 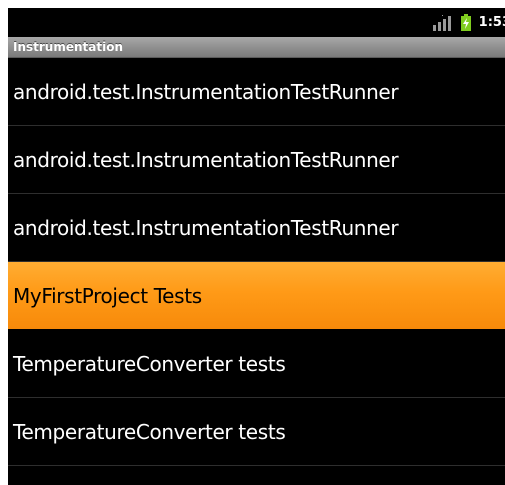 What do you see at coordinates (491, 22) in the screenshot?
I see `status-clock: 1:53` at bounding box center [491, 22].